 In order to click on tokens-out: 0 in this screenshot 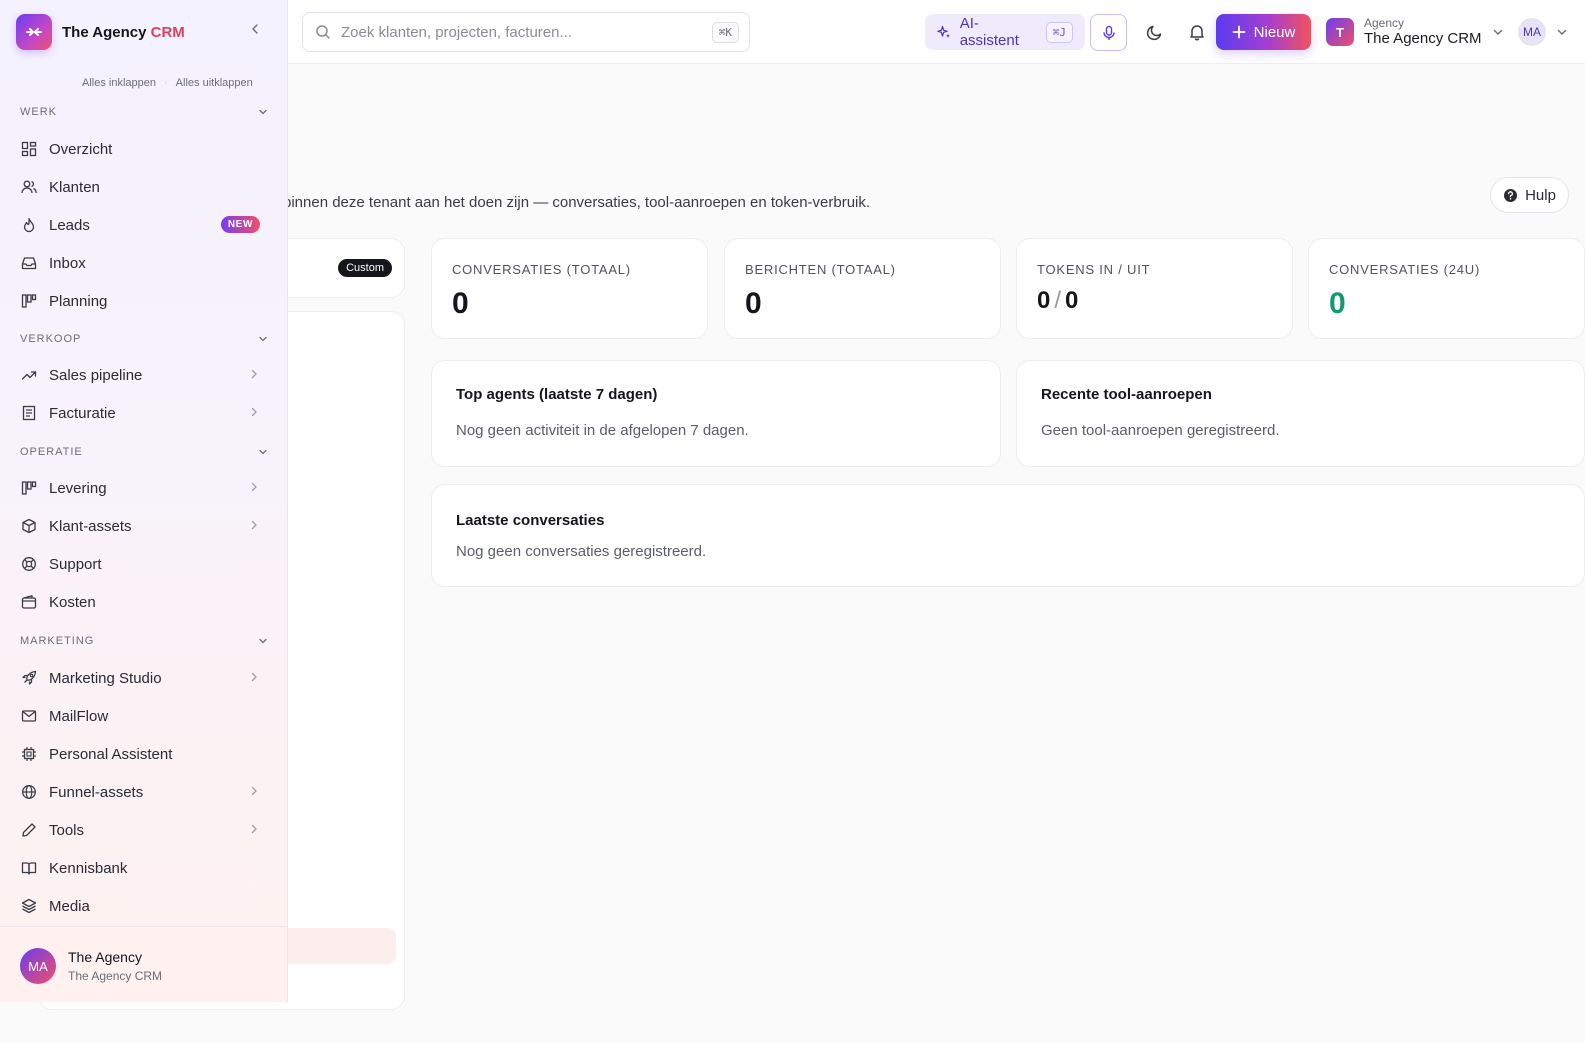, I will do `click(1072, 300)`.